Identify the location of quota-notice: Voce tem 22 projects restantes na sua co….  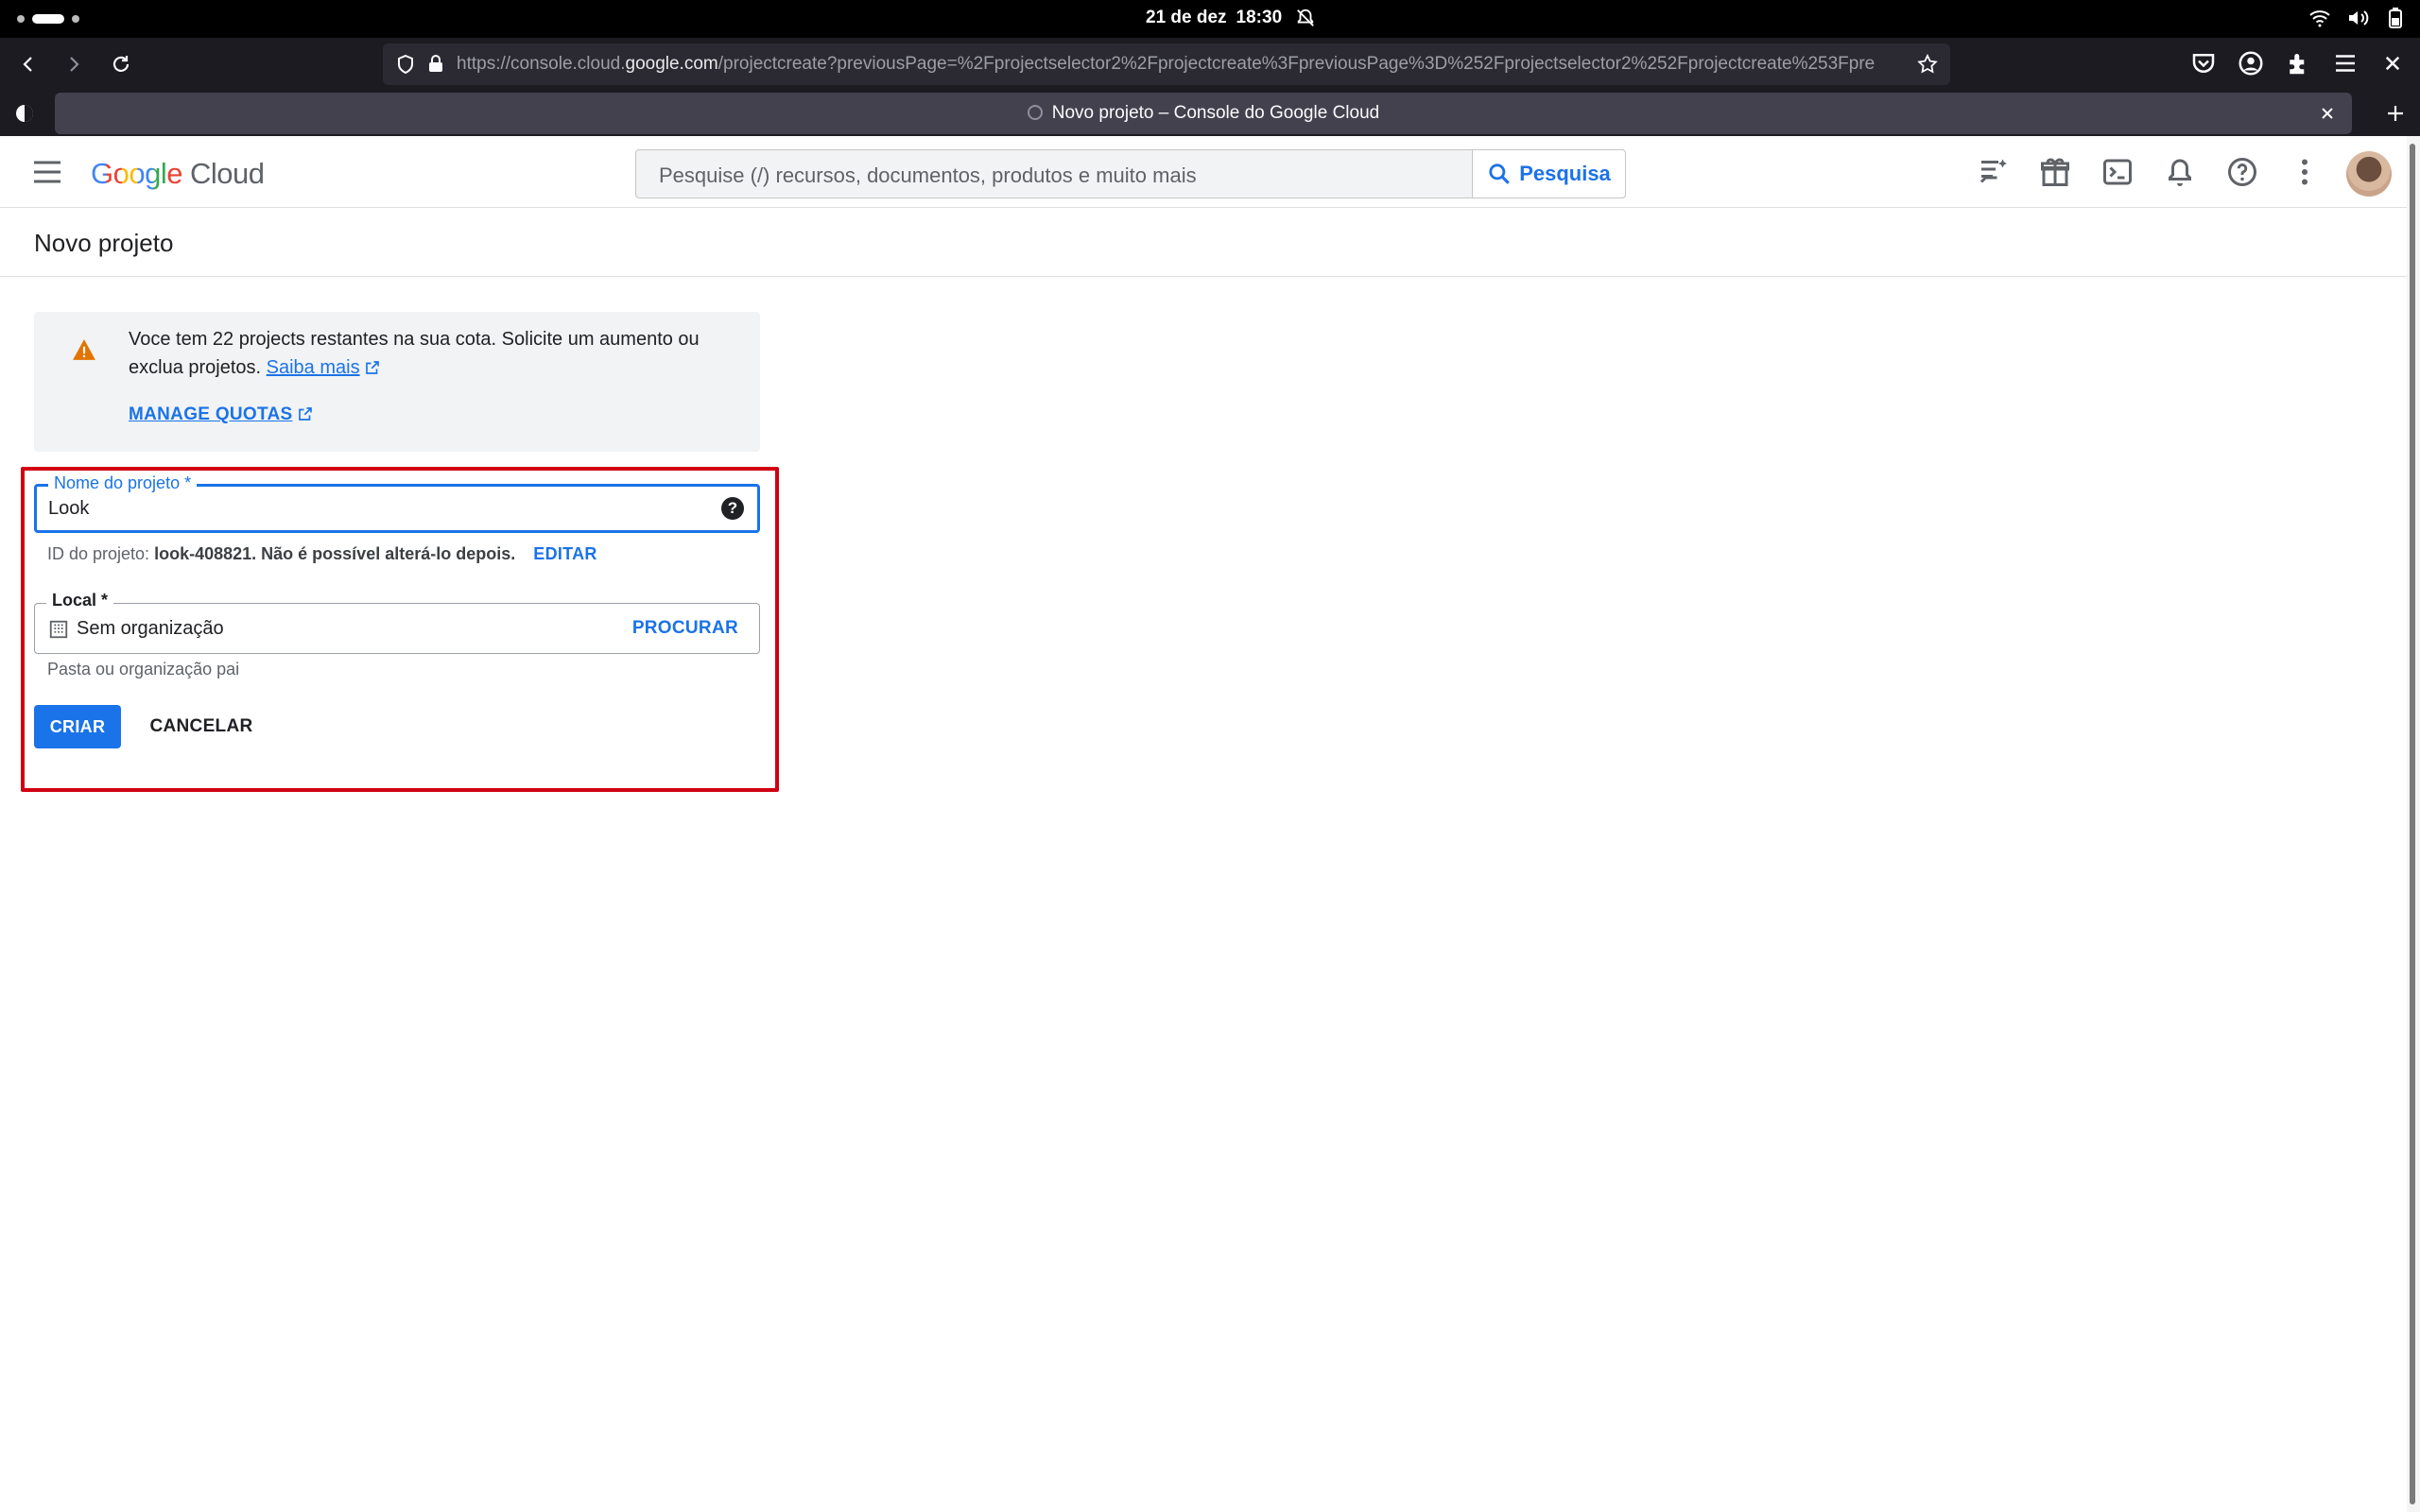
(397, 382).